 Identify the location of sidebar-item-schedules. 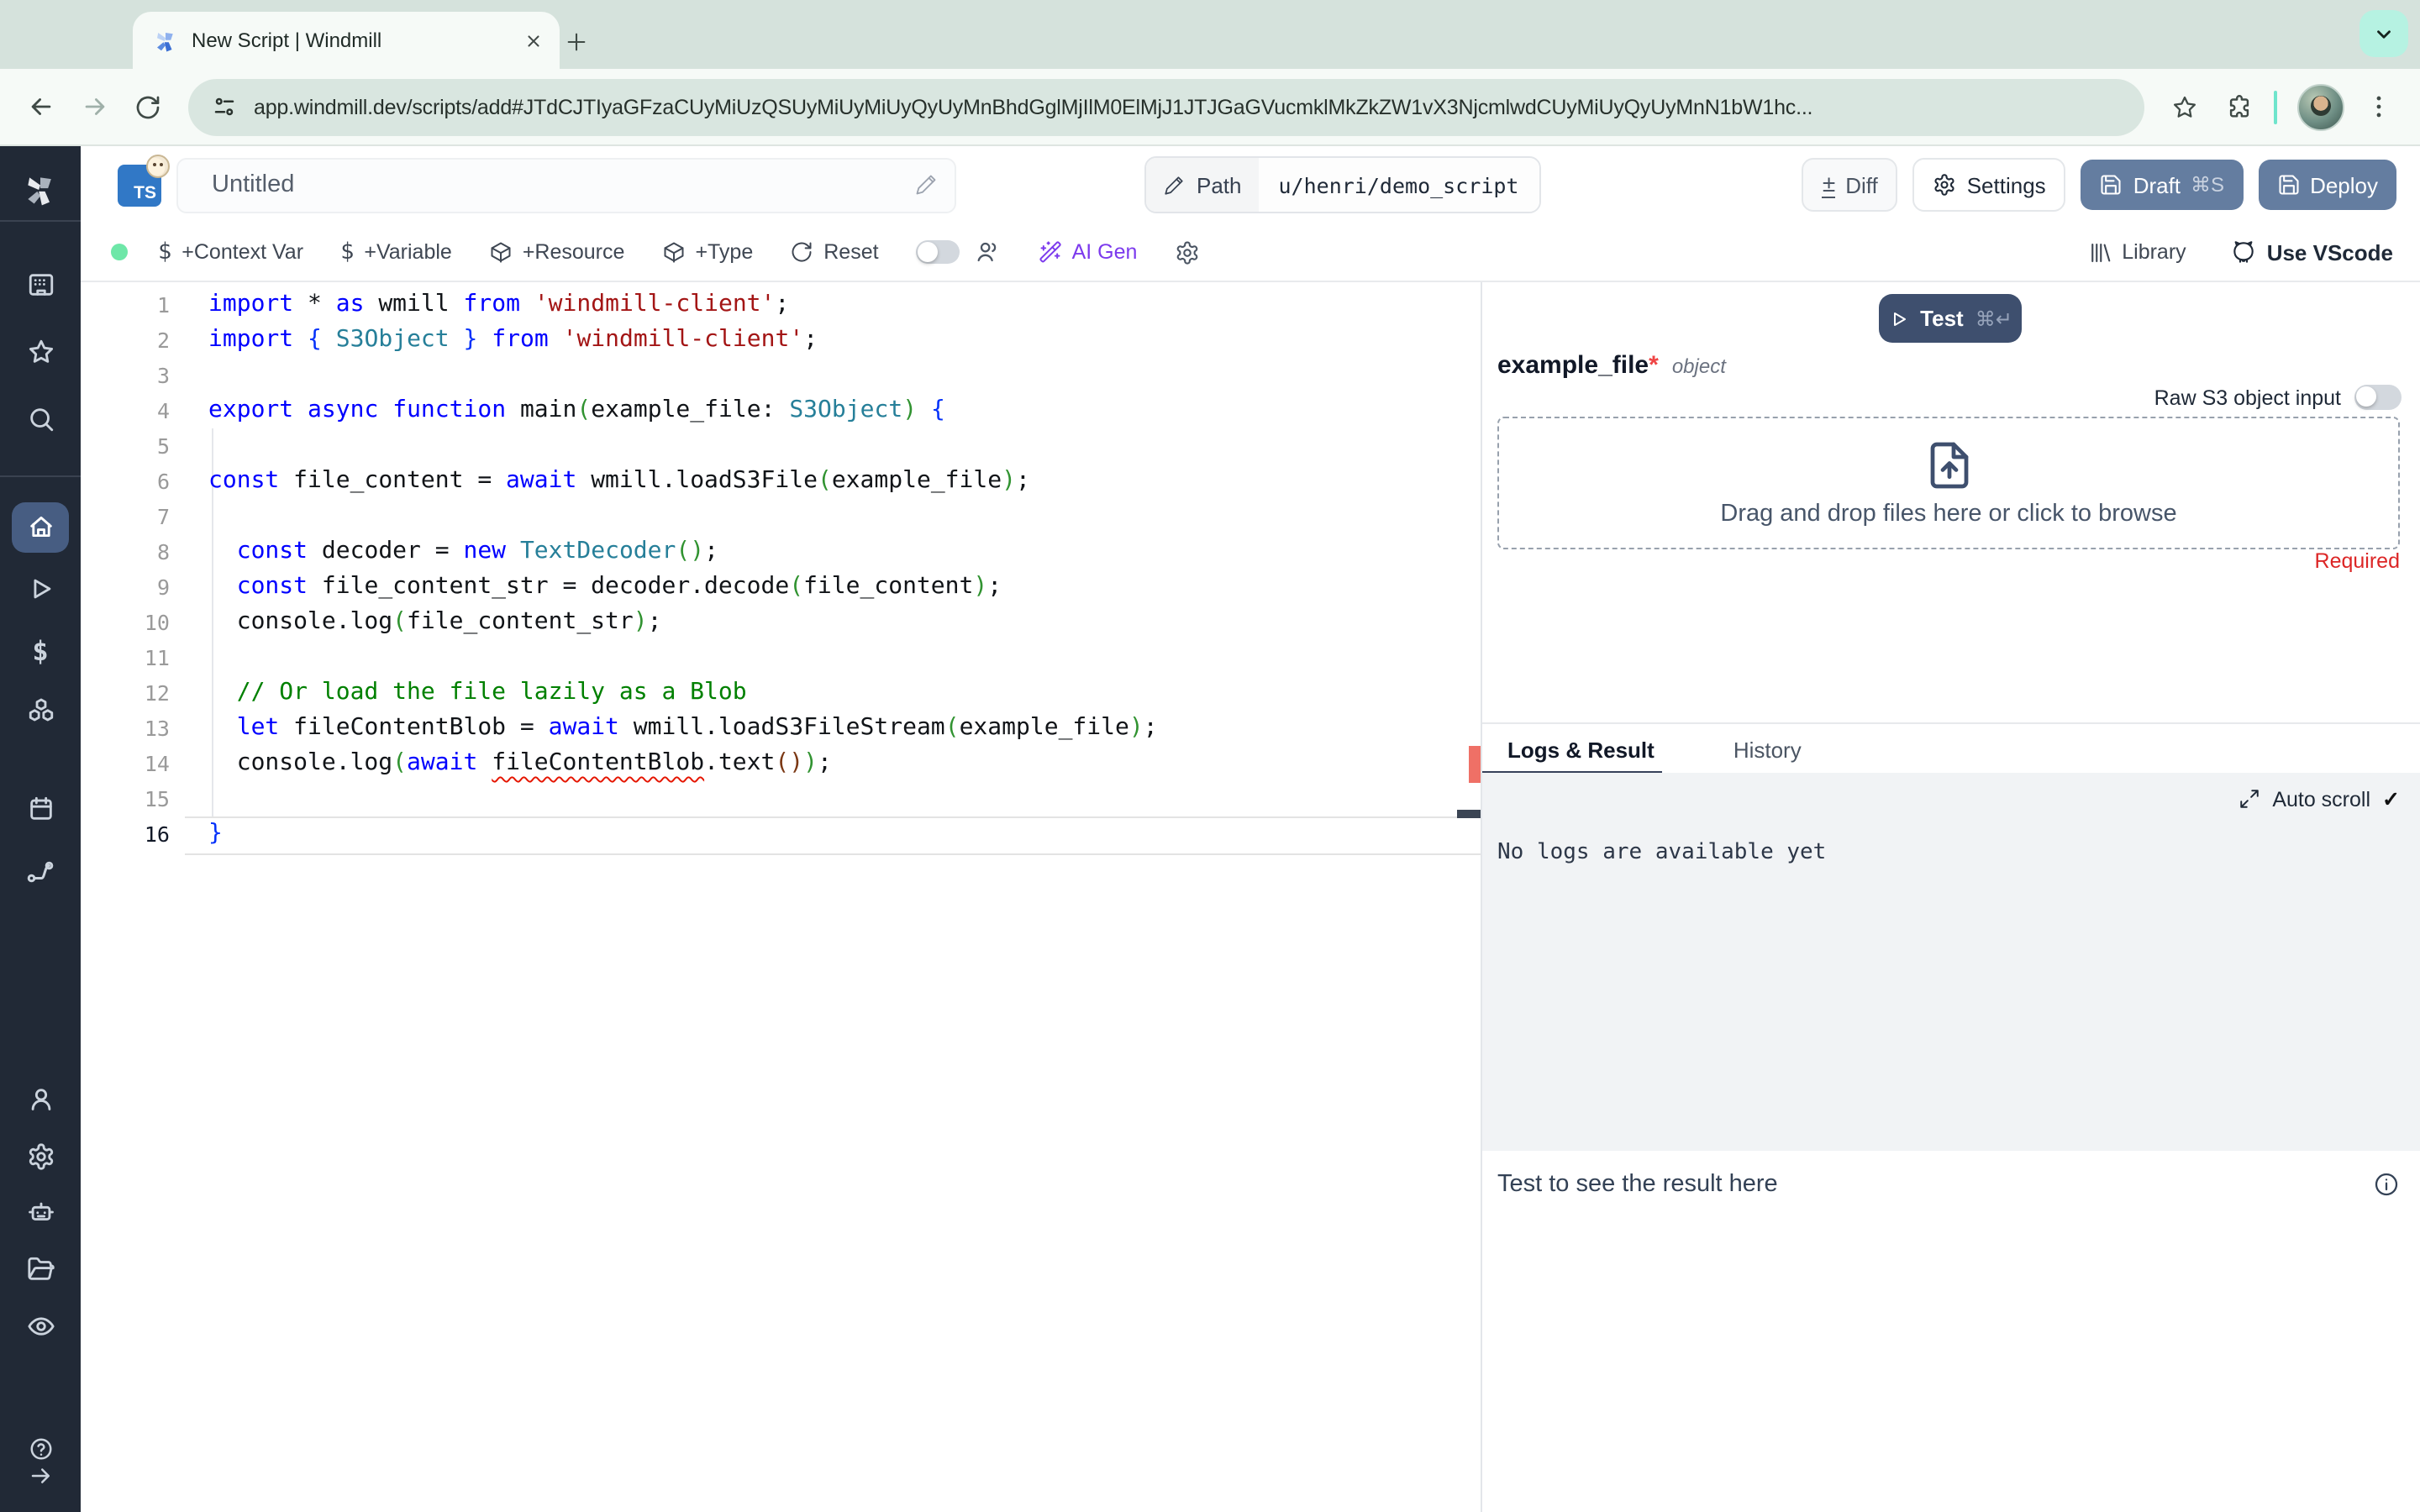
(40, 809).